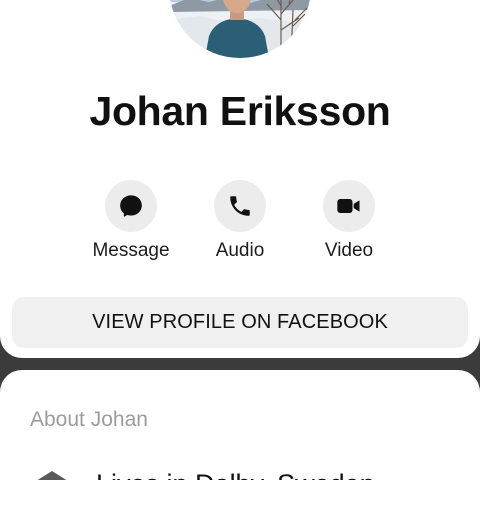  I want to click on video-camera-icon, so click(348, 206).